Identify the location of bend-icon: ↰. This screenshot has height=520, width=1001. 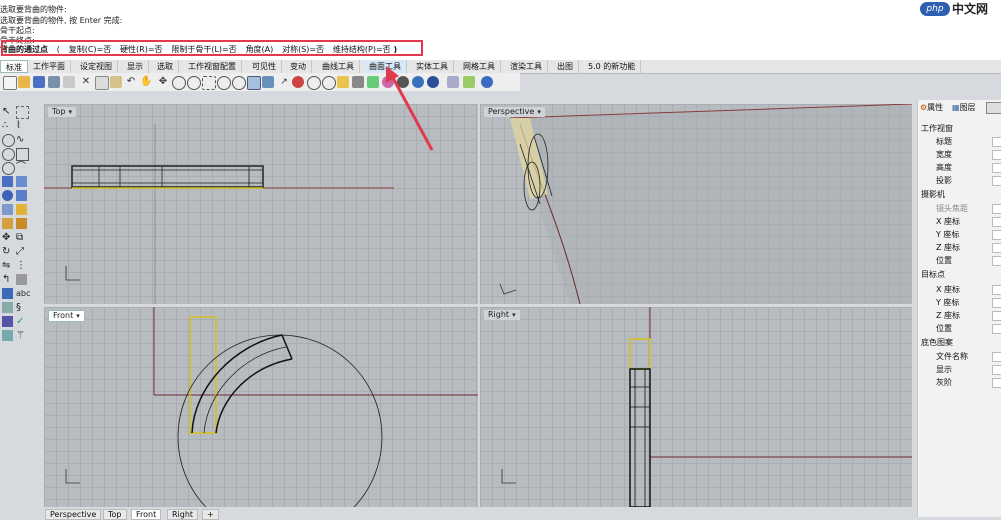
(7, 279).